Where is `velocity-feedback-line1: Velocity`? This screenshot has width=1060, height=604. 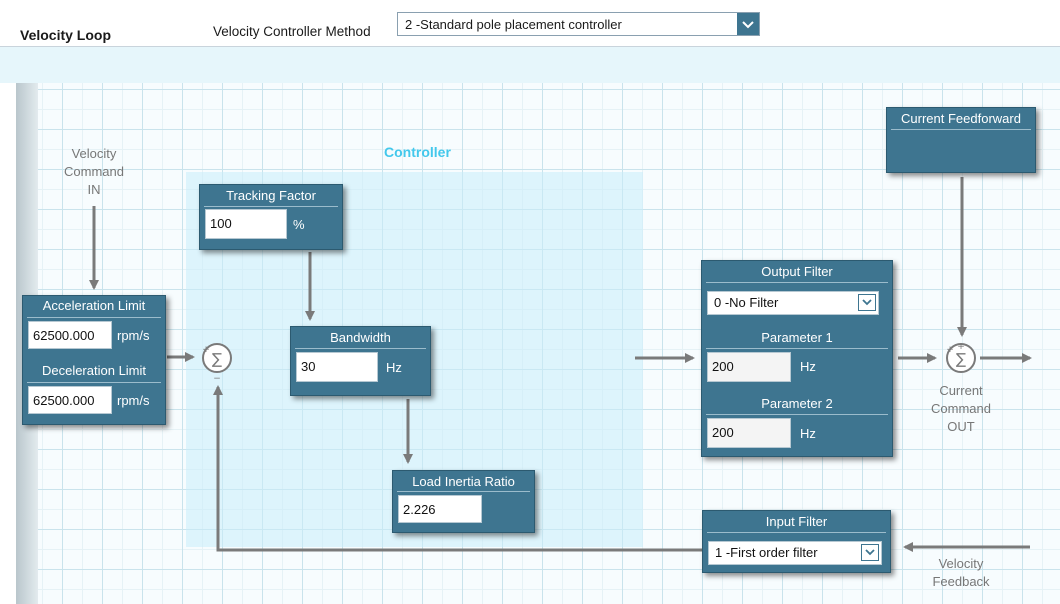
velocity-feedback-line1: Velocity is located at coordinates (961, 563).